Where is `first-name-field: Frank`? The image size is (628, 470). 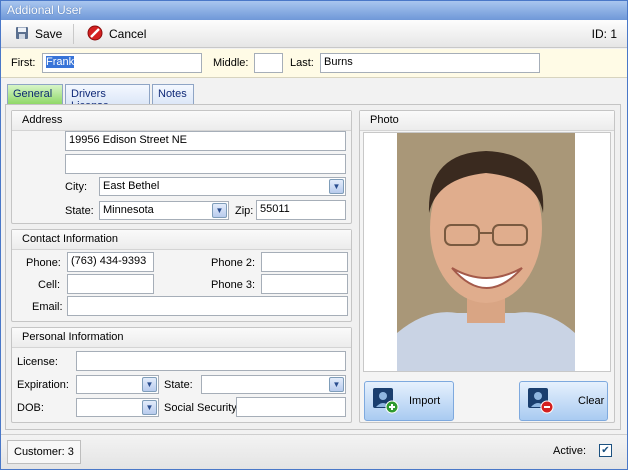
first-name-field: Frank is located at coordinates (122, 63).